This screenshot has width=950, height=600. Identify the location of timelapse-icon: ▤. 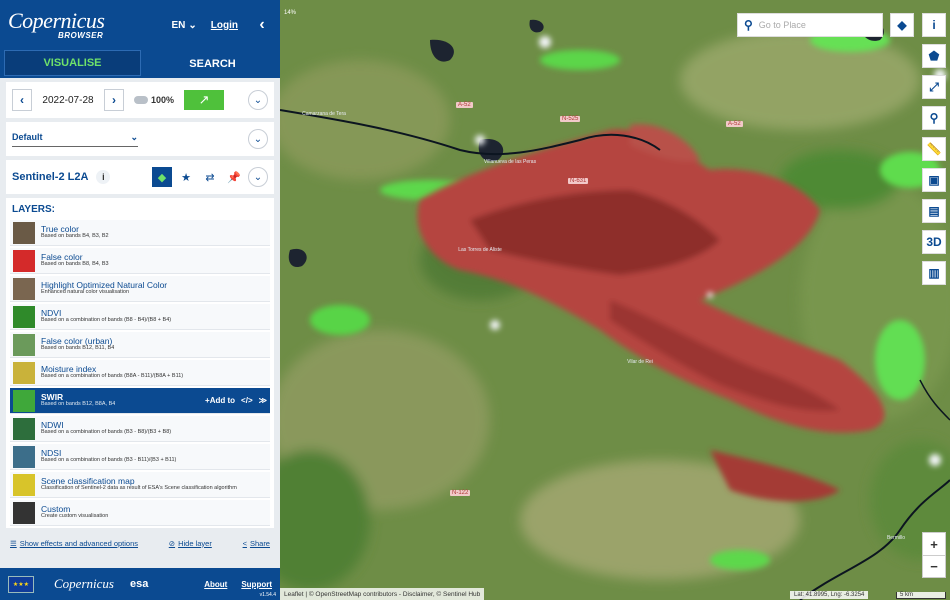
(934, 211).